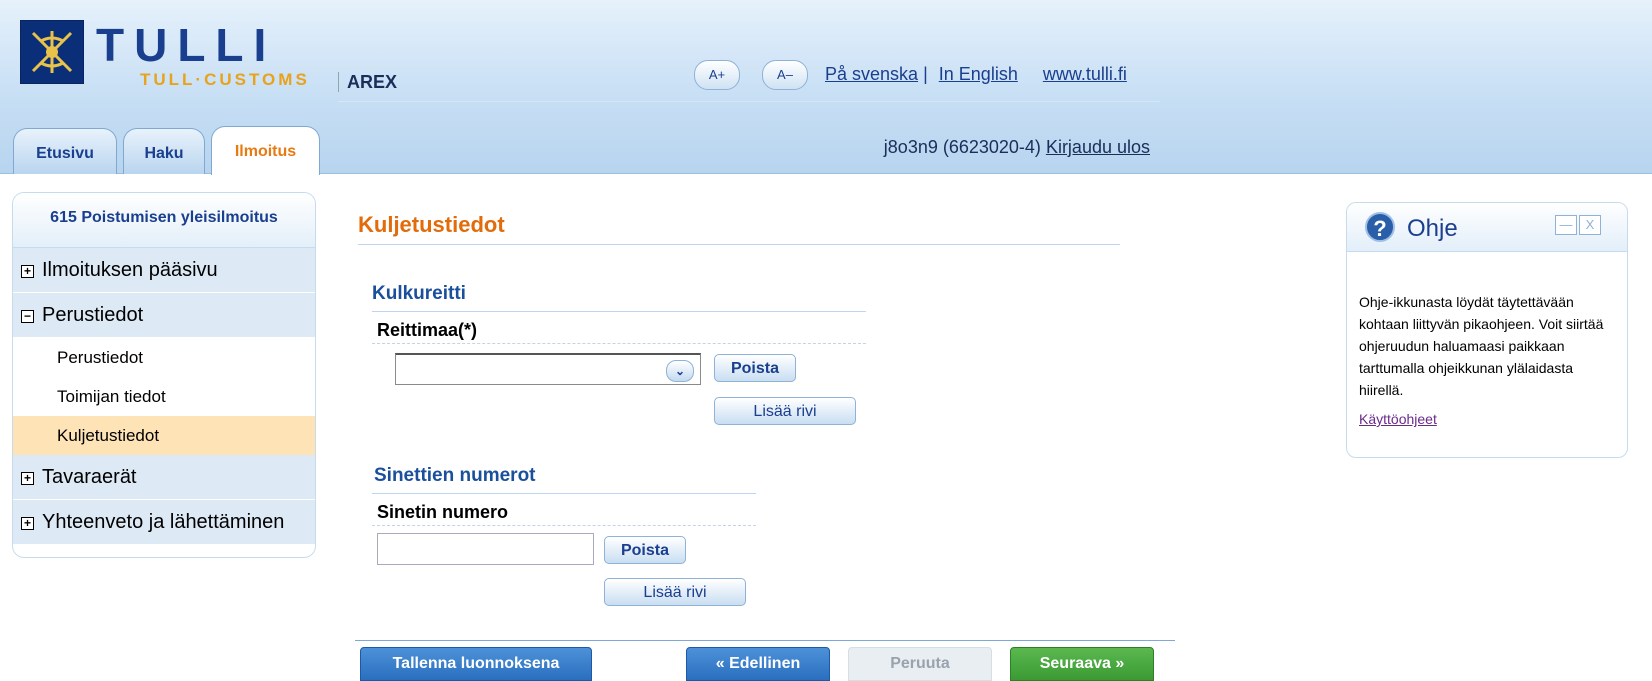 Image resolution: width=1652 pixels, height=681 pixels. I want to click on sidebar-item-perustiedot-group: − Perustiedot, so click(164, 315).